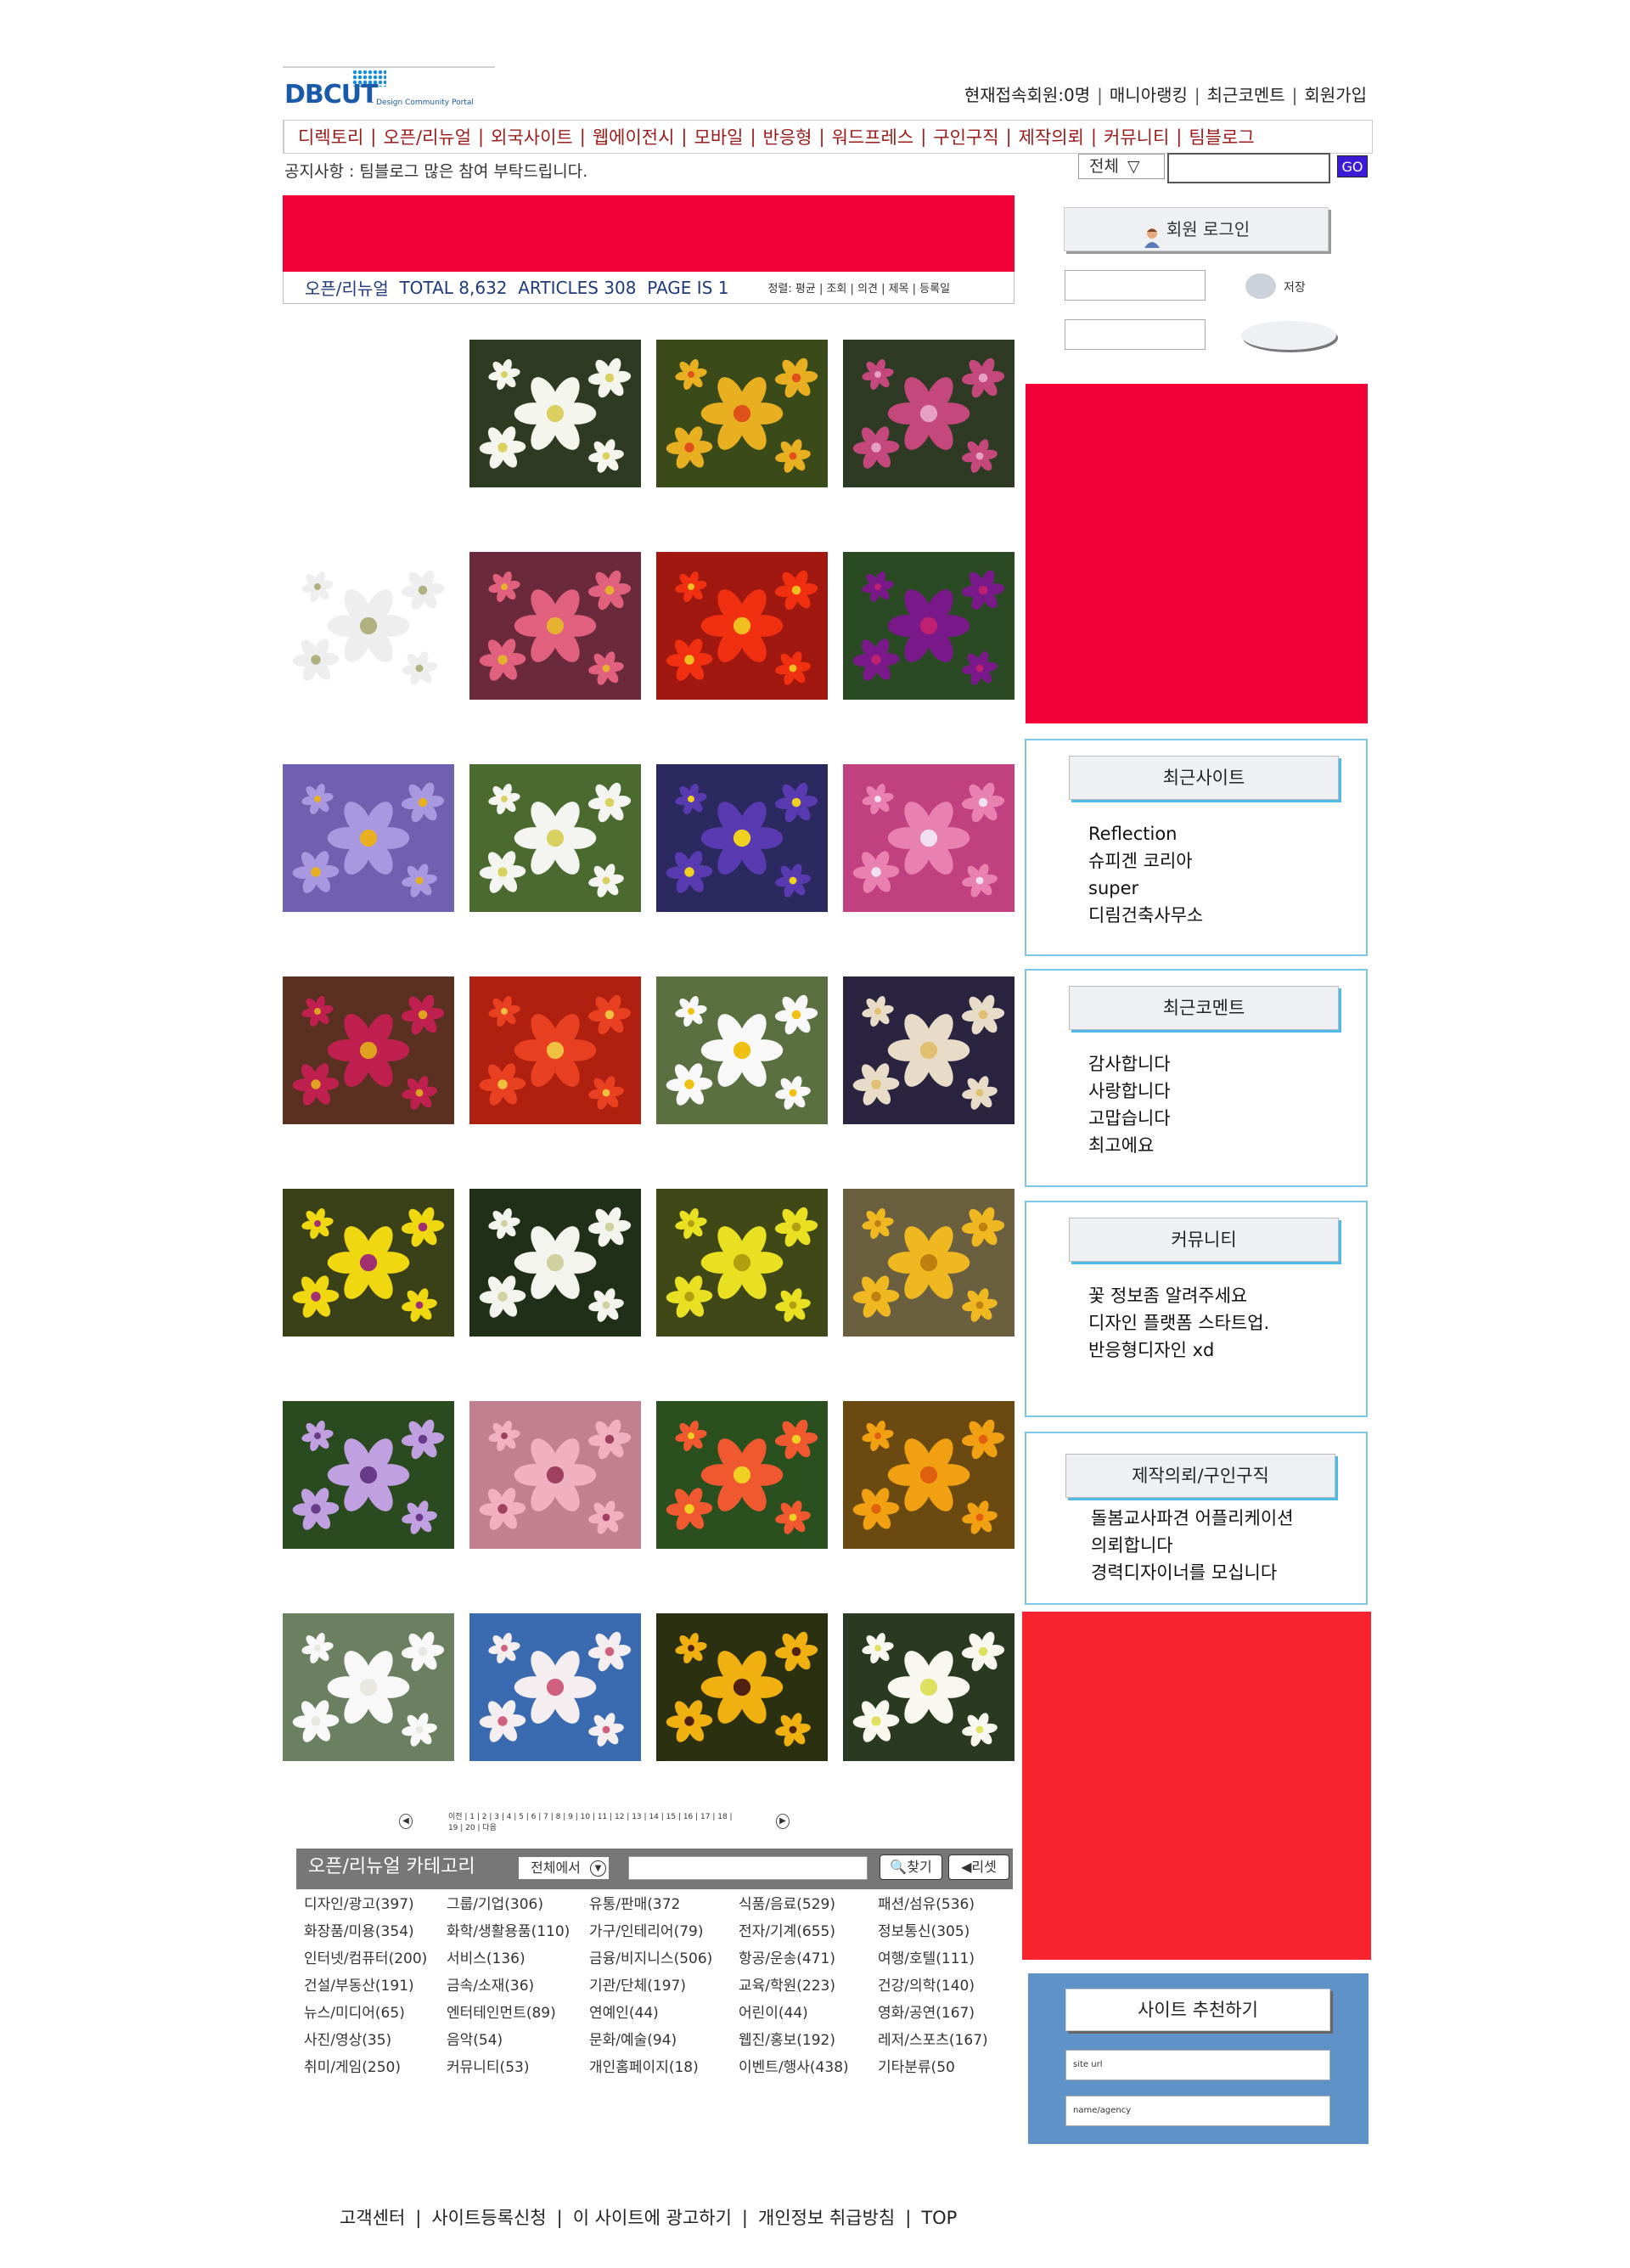  Describe the element at coordinates (1135, 285) in the screenshot. I see `login-id-input` at that location.